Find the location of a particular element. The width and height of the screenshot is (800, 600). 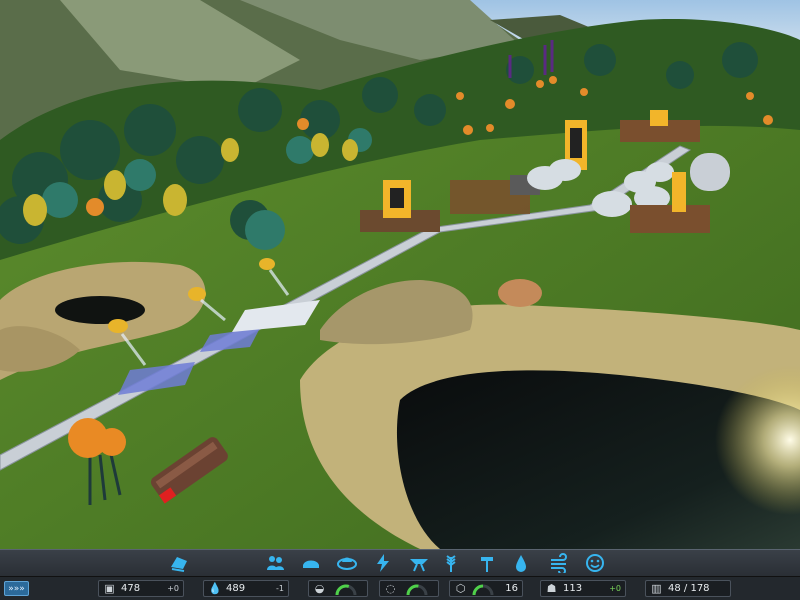

drone-icon is located at coordinates (419, 563).